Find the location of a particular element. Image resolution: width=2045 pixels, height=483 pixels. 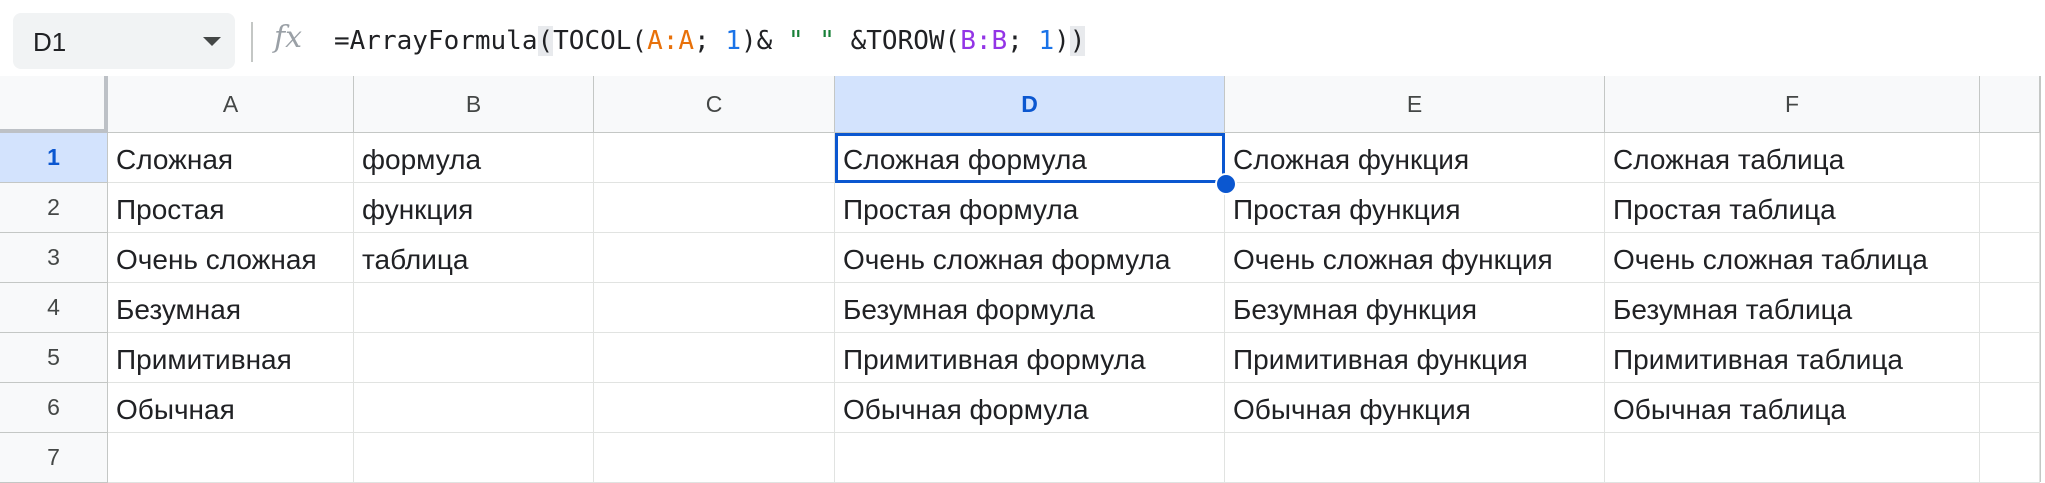

cell-e5: Примитивная функция is located at coordinates (1415, 358).